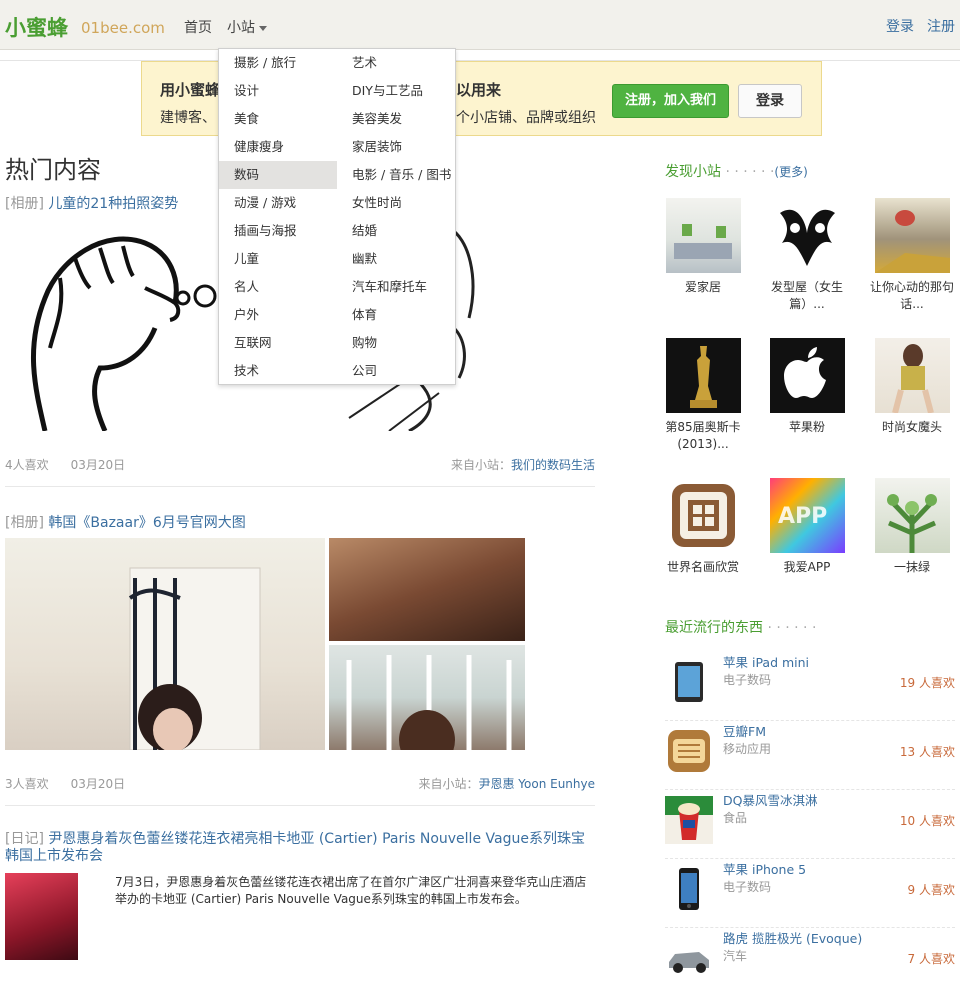 The image size is (960, 997). What do you see at coordinates (810, 755) in the screenshot?
I see `trending-item: 豆瓣FM 移动应用 13 人喜欢` at bounding box center [810, 755].